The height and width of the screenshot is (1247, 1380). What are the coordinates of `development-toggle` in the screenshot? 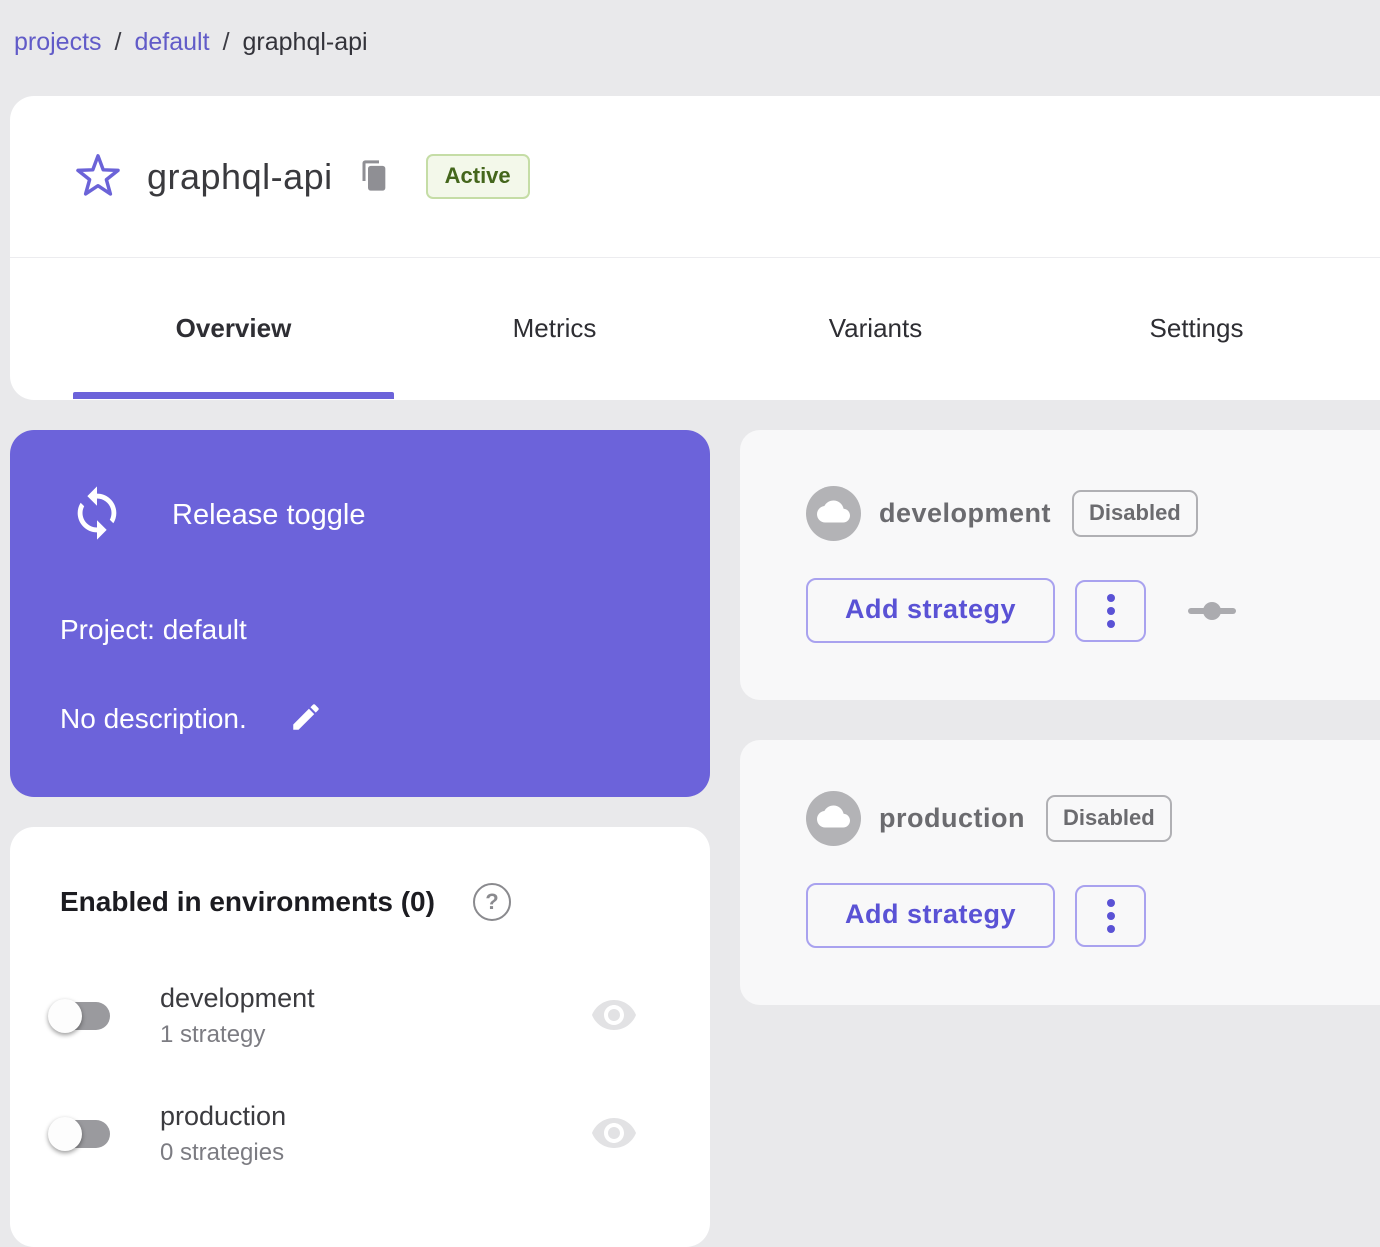 It's located at (79, 1016).